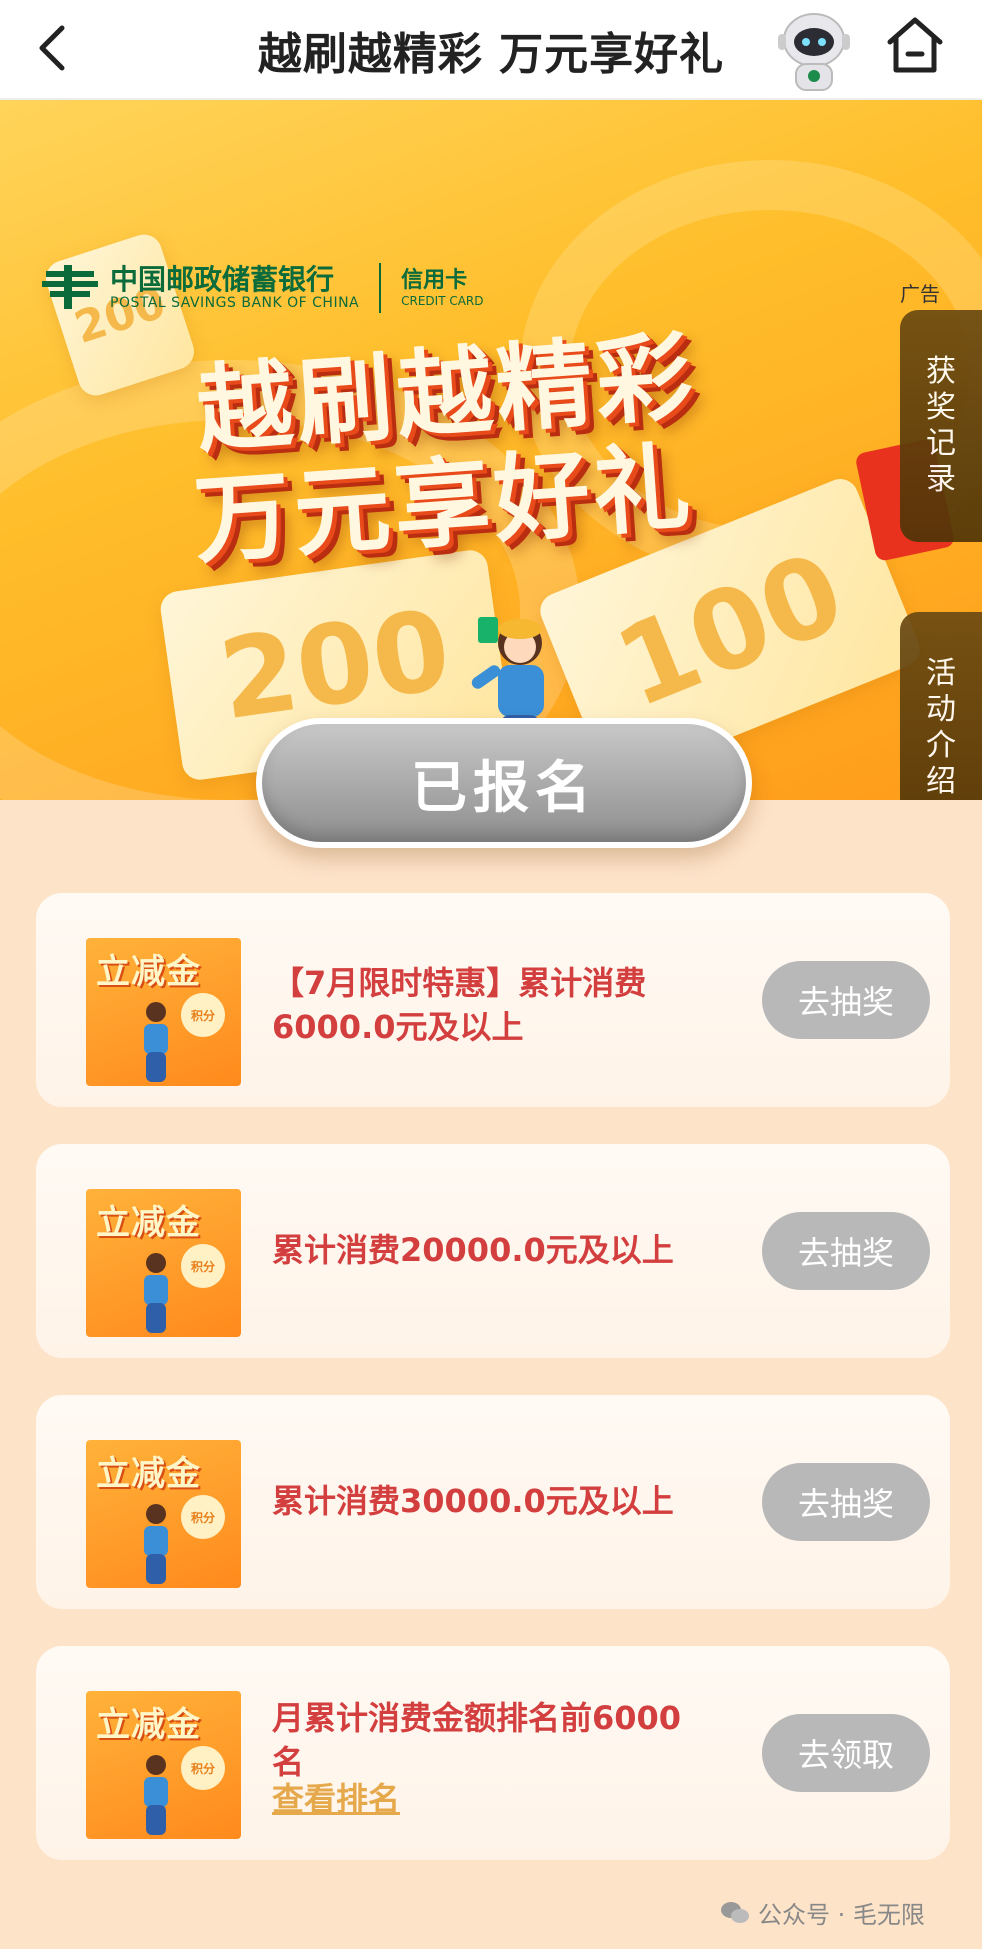 Image resolution: width=982 pixels, height=1949 pixels. What do you see at coordinates (915, 45) in the screenshot?
I see `home-icon` at bounding box center [915, 45].